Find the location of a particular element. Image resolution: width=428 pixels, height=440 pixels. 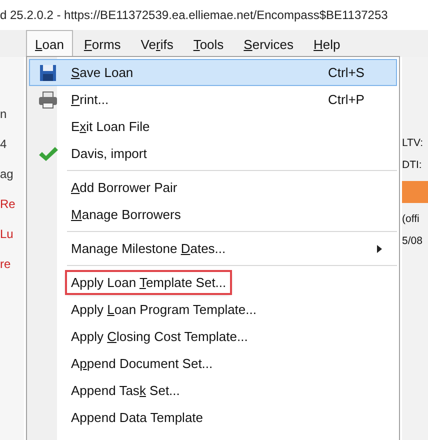

menu-item: Save Loan Ctrl+S is located at coordinates (213, 72).